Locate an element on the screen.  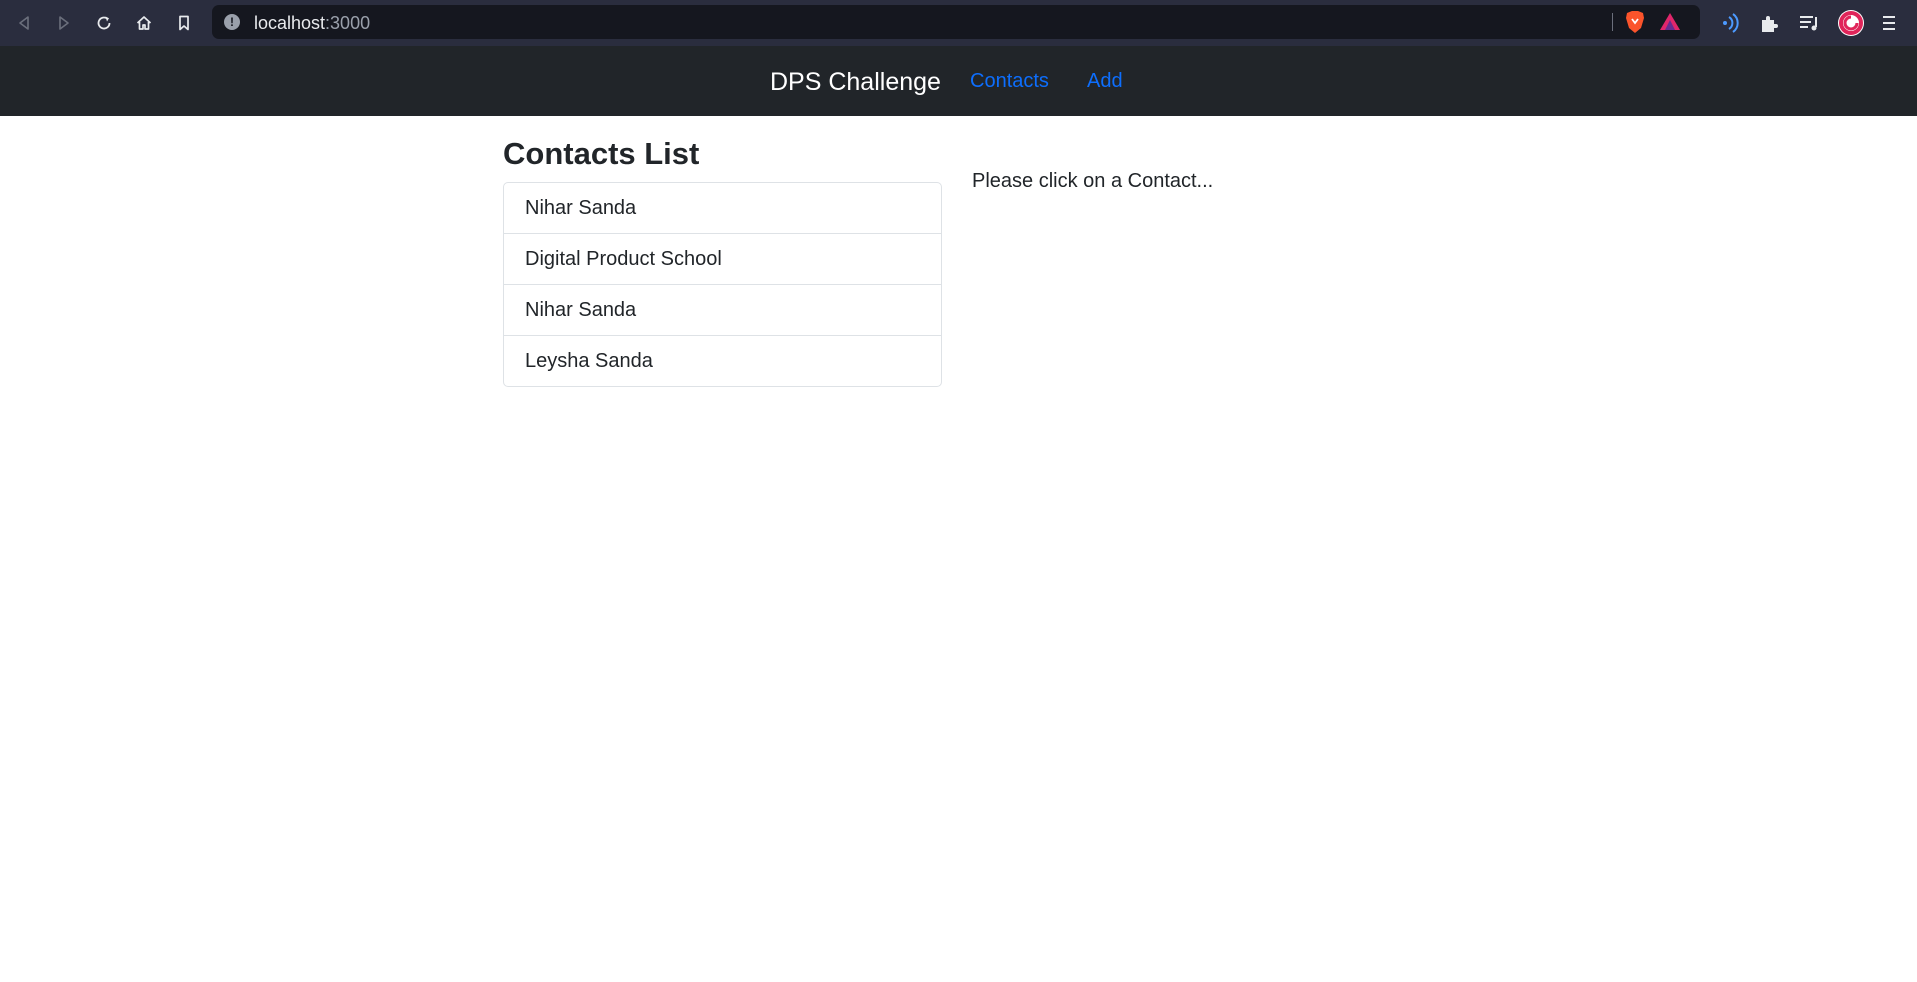
contact-list-item: Leysha Sanda is located at coordinates (722, 360).